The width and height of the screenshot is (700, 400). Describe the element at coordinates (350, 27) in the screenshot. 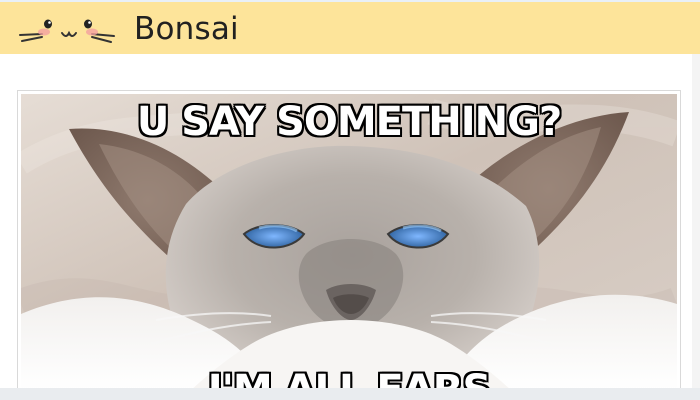

I see `top-navigation-bar: Bonsai` at that location.